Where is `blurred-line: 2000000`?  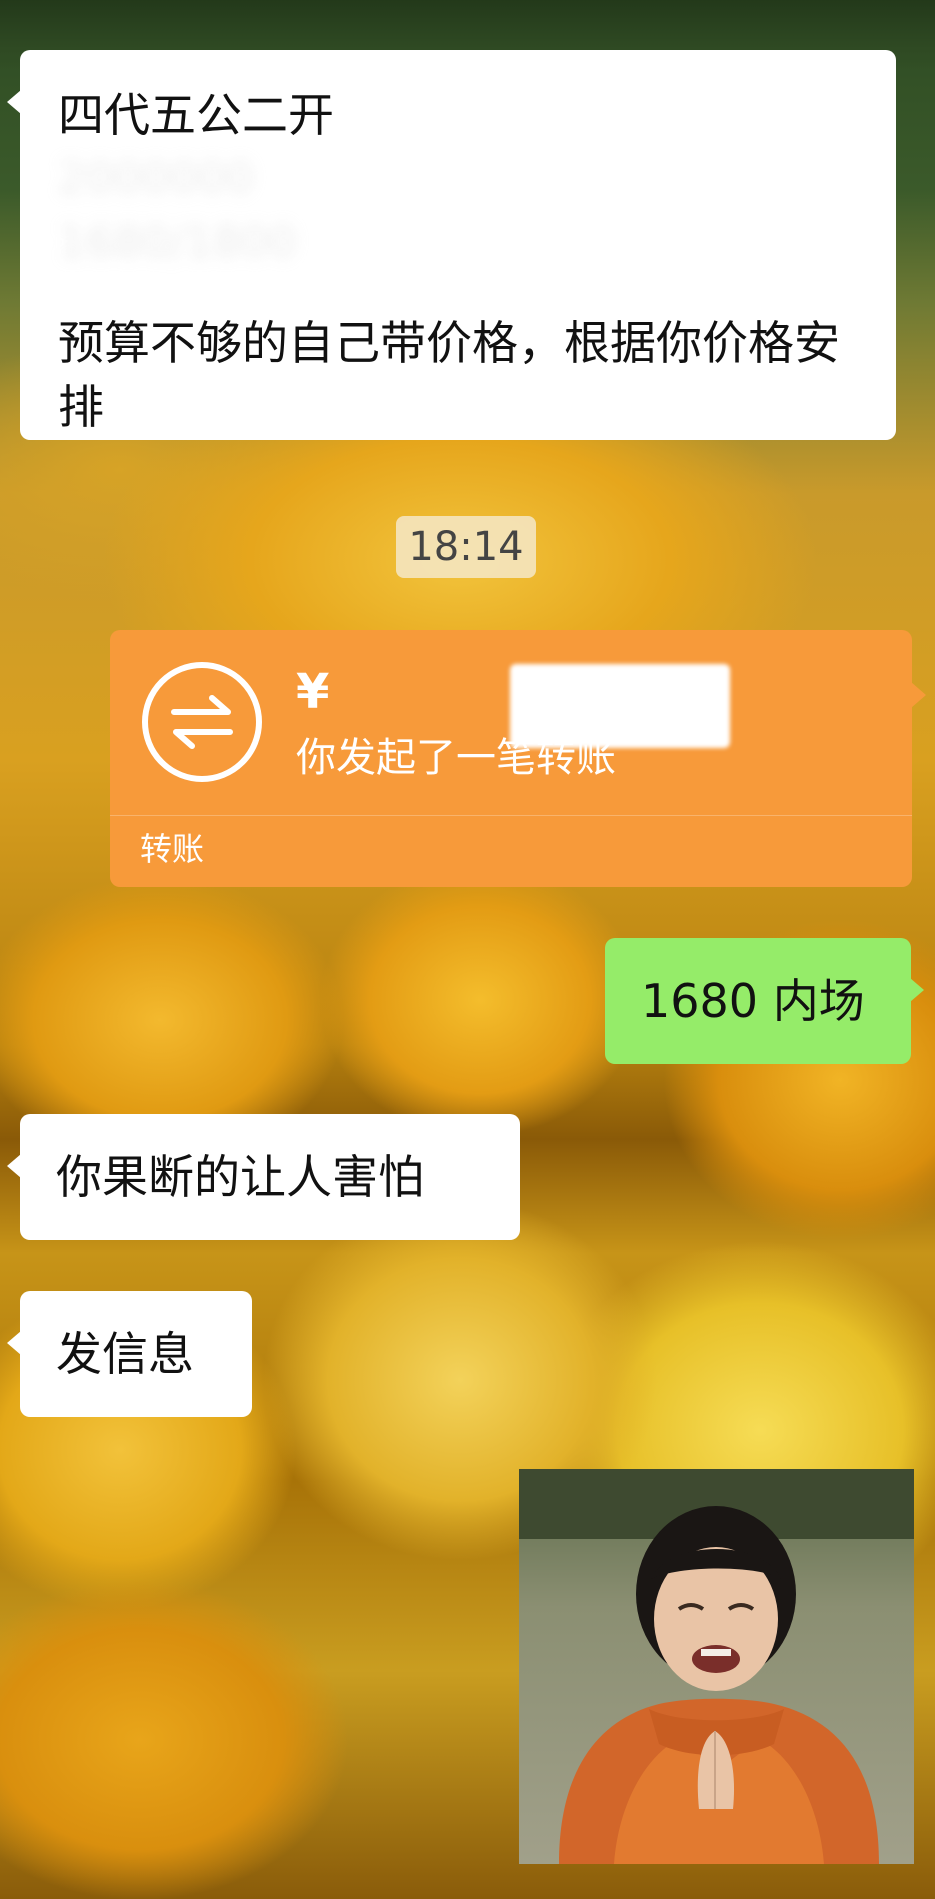
blurred-line: 2000000 is located at coordinates (156, 178).